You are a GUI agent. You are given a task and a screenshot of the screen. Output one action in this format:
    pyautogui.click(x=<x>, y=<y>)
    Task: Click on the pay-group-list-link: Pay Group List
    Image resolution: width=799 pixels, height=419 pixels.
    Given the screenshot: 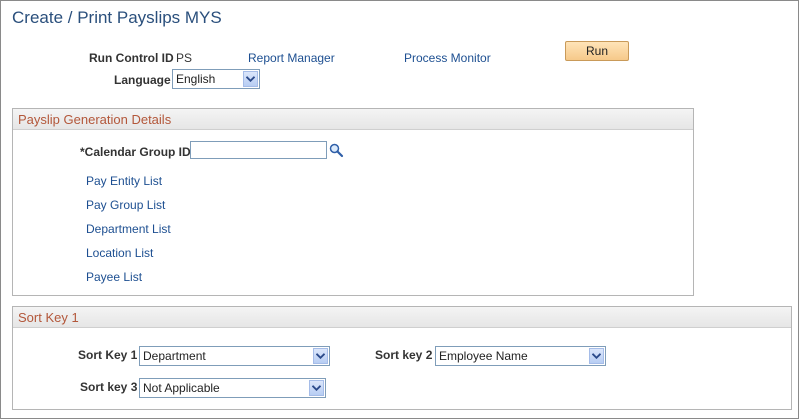 What is the action you would take?
    pyautogui.click(x=125, y=205)
    